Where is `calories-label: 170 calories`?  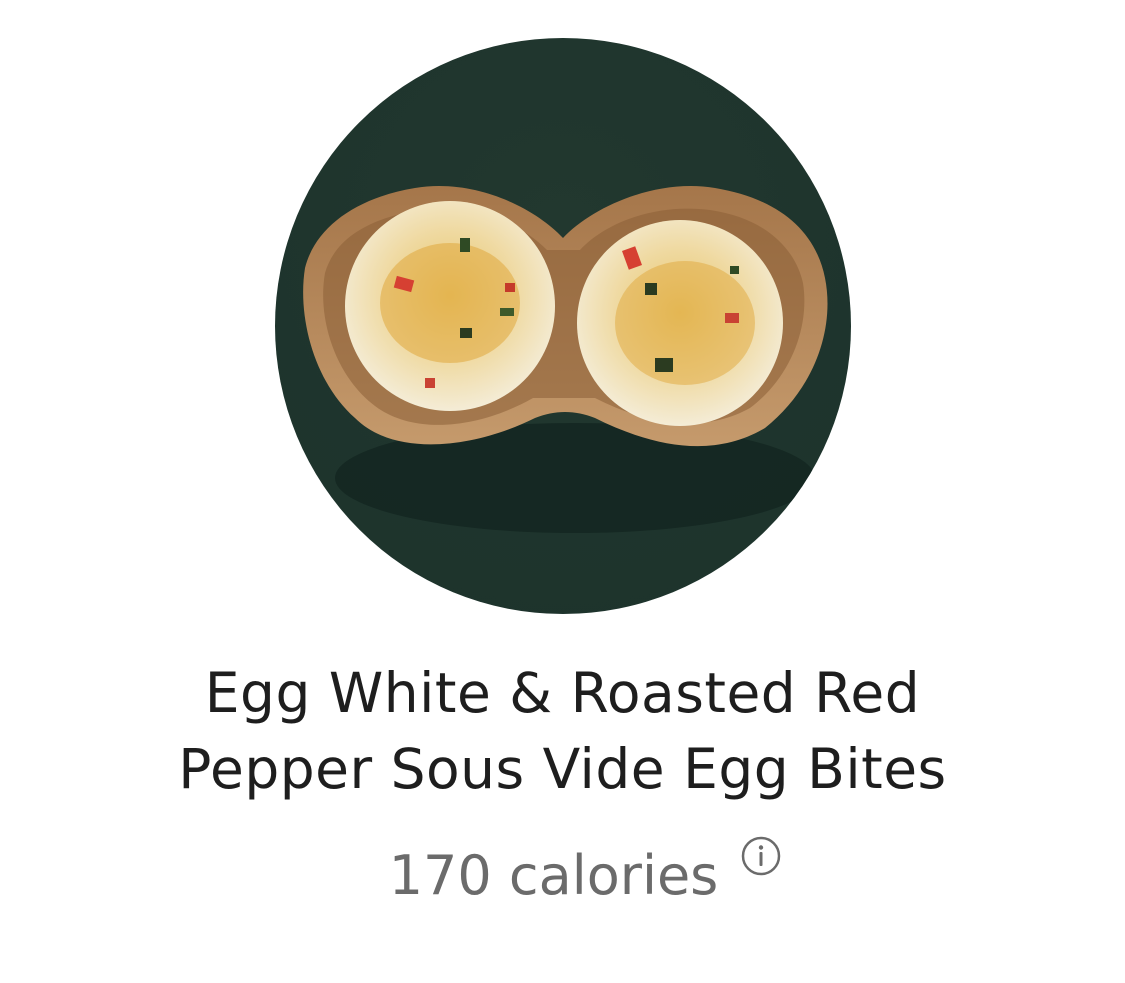
calories-label: 170 calories is located at coordinates (553, 875).